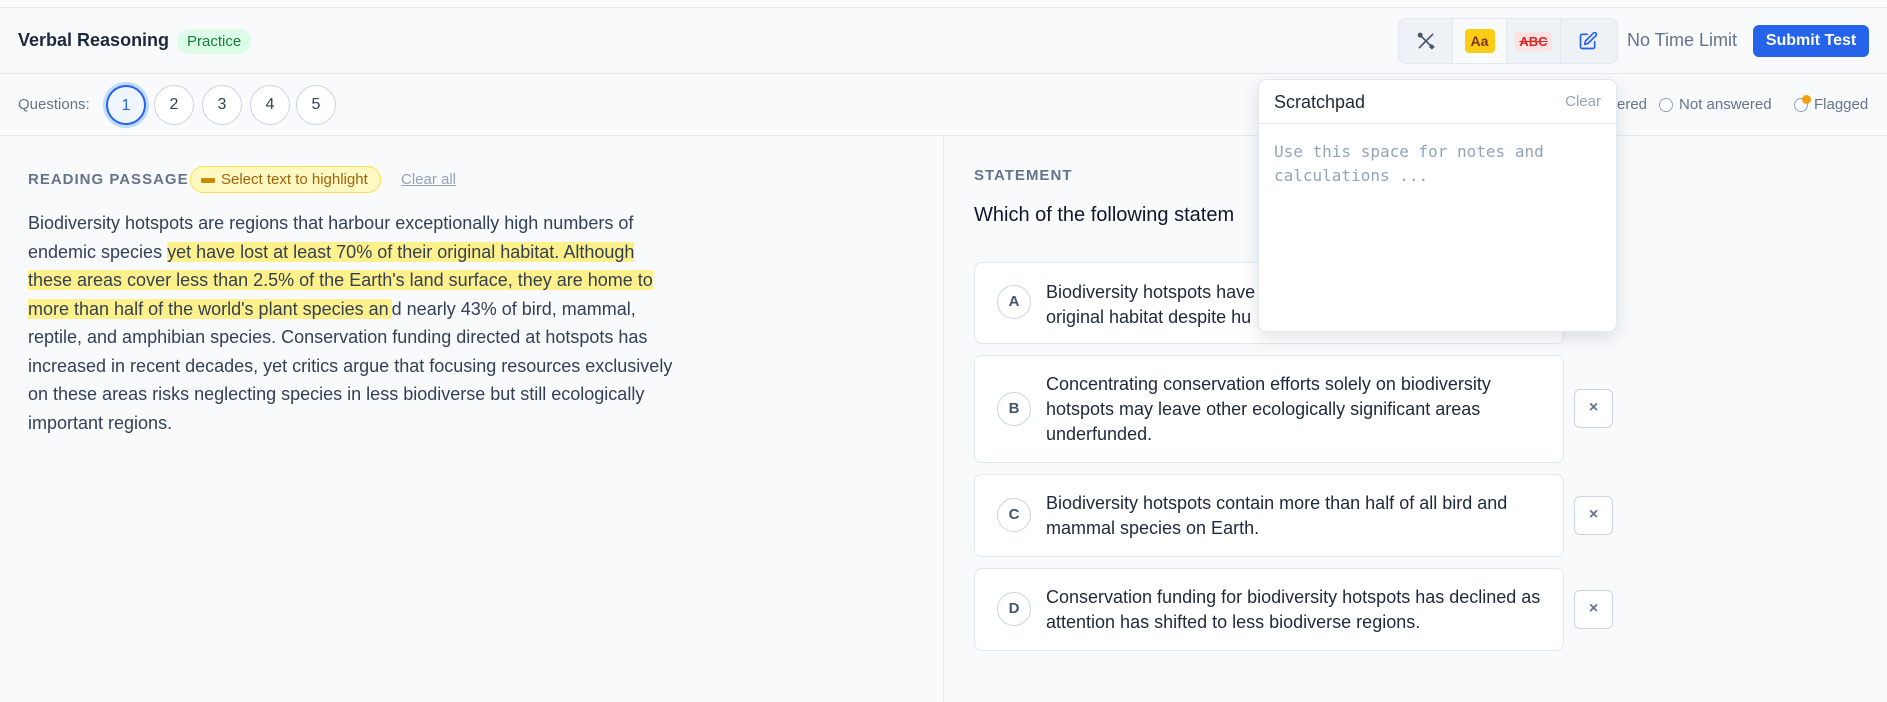 The height and width of the screenshot is (702, 1887). Describe the element at coordinates (1666, 104) in the screenshot. I see `empty-circle-icon` at that location.